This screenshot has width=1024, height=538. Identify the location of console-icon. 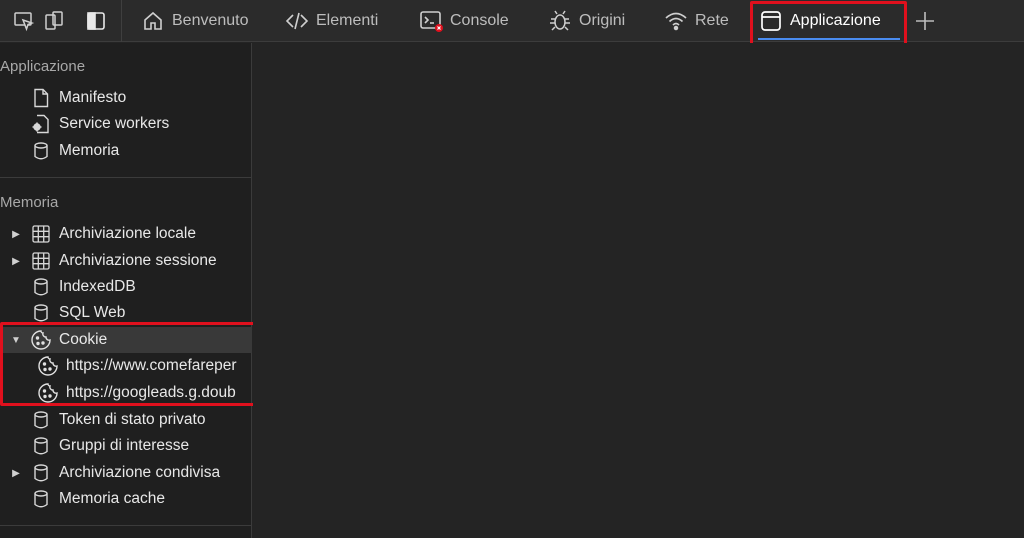
(431, 21).